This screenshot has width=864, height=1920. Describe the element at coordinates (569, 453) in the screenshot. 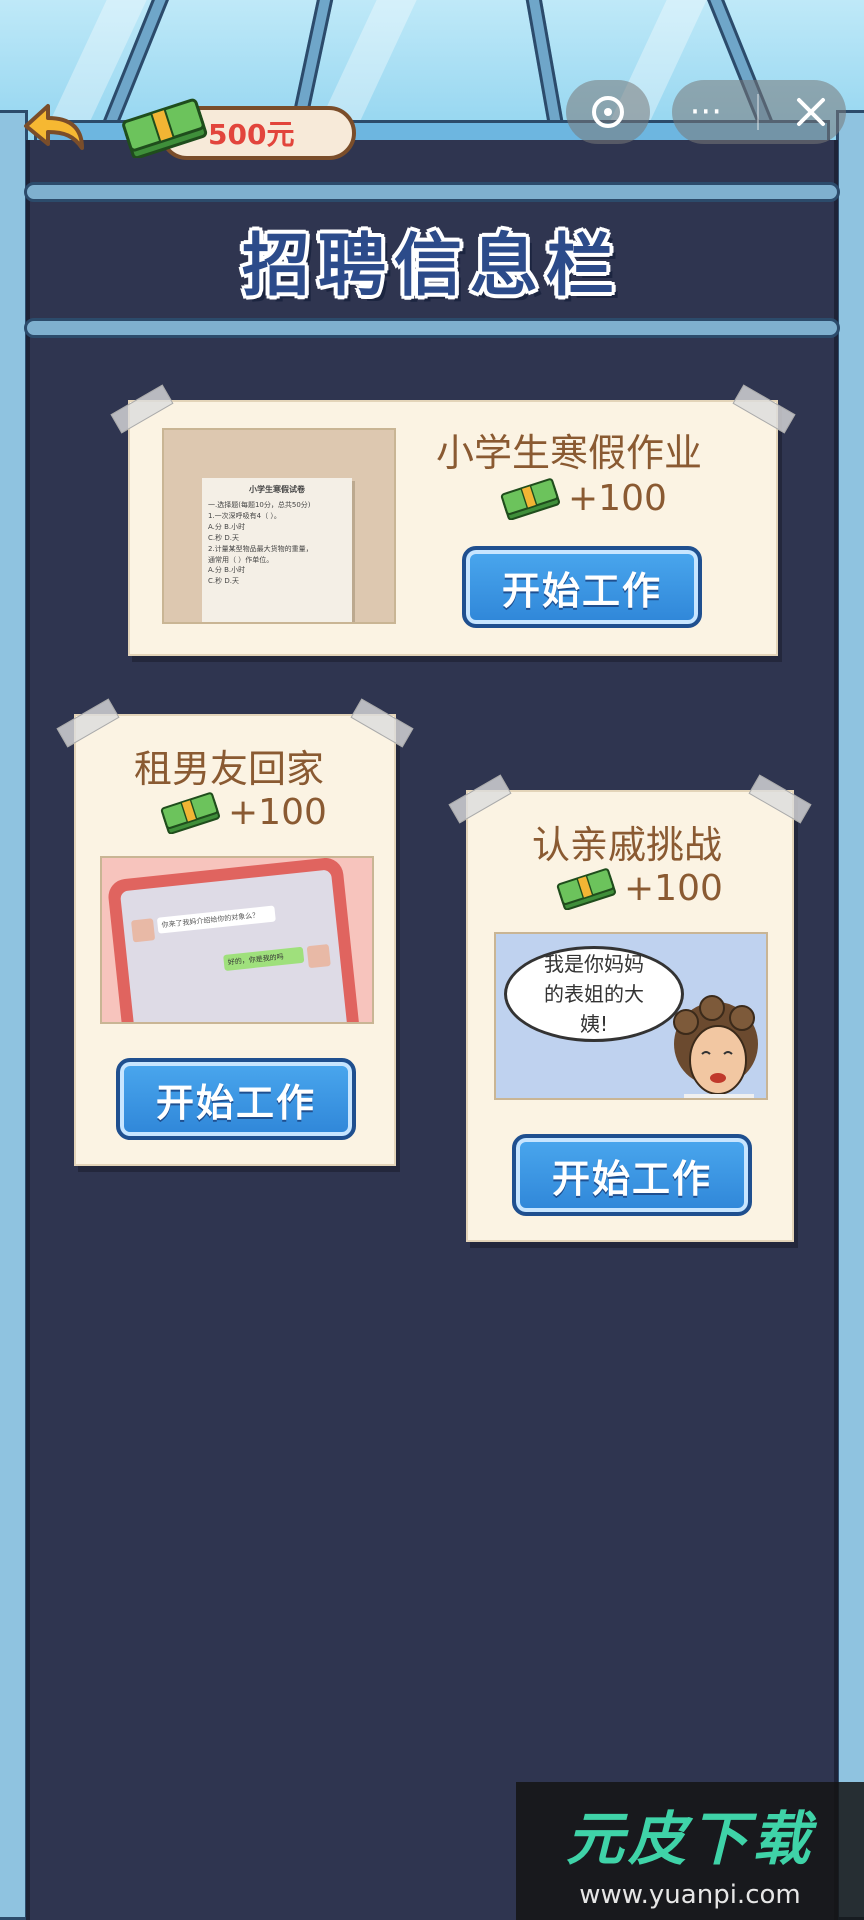

I see `job-title: 小学生寒假作业` at that location.